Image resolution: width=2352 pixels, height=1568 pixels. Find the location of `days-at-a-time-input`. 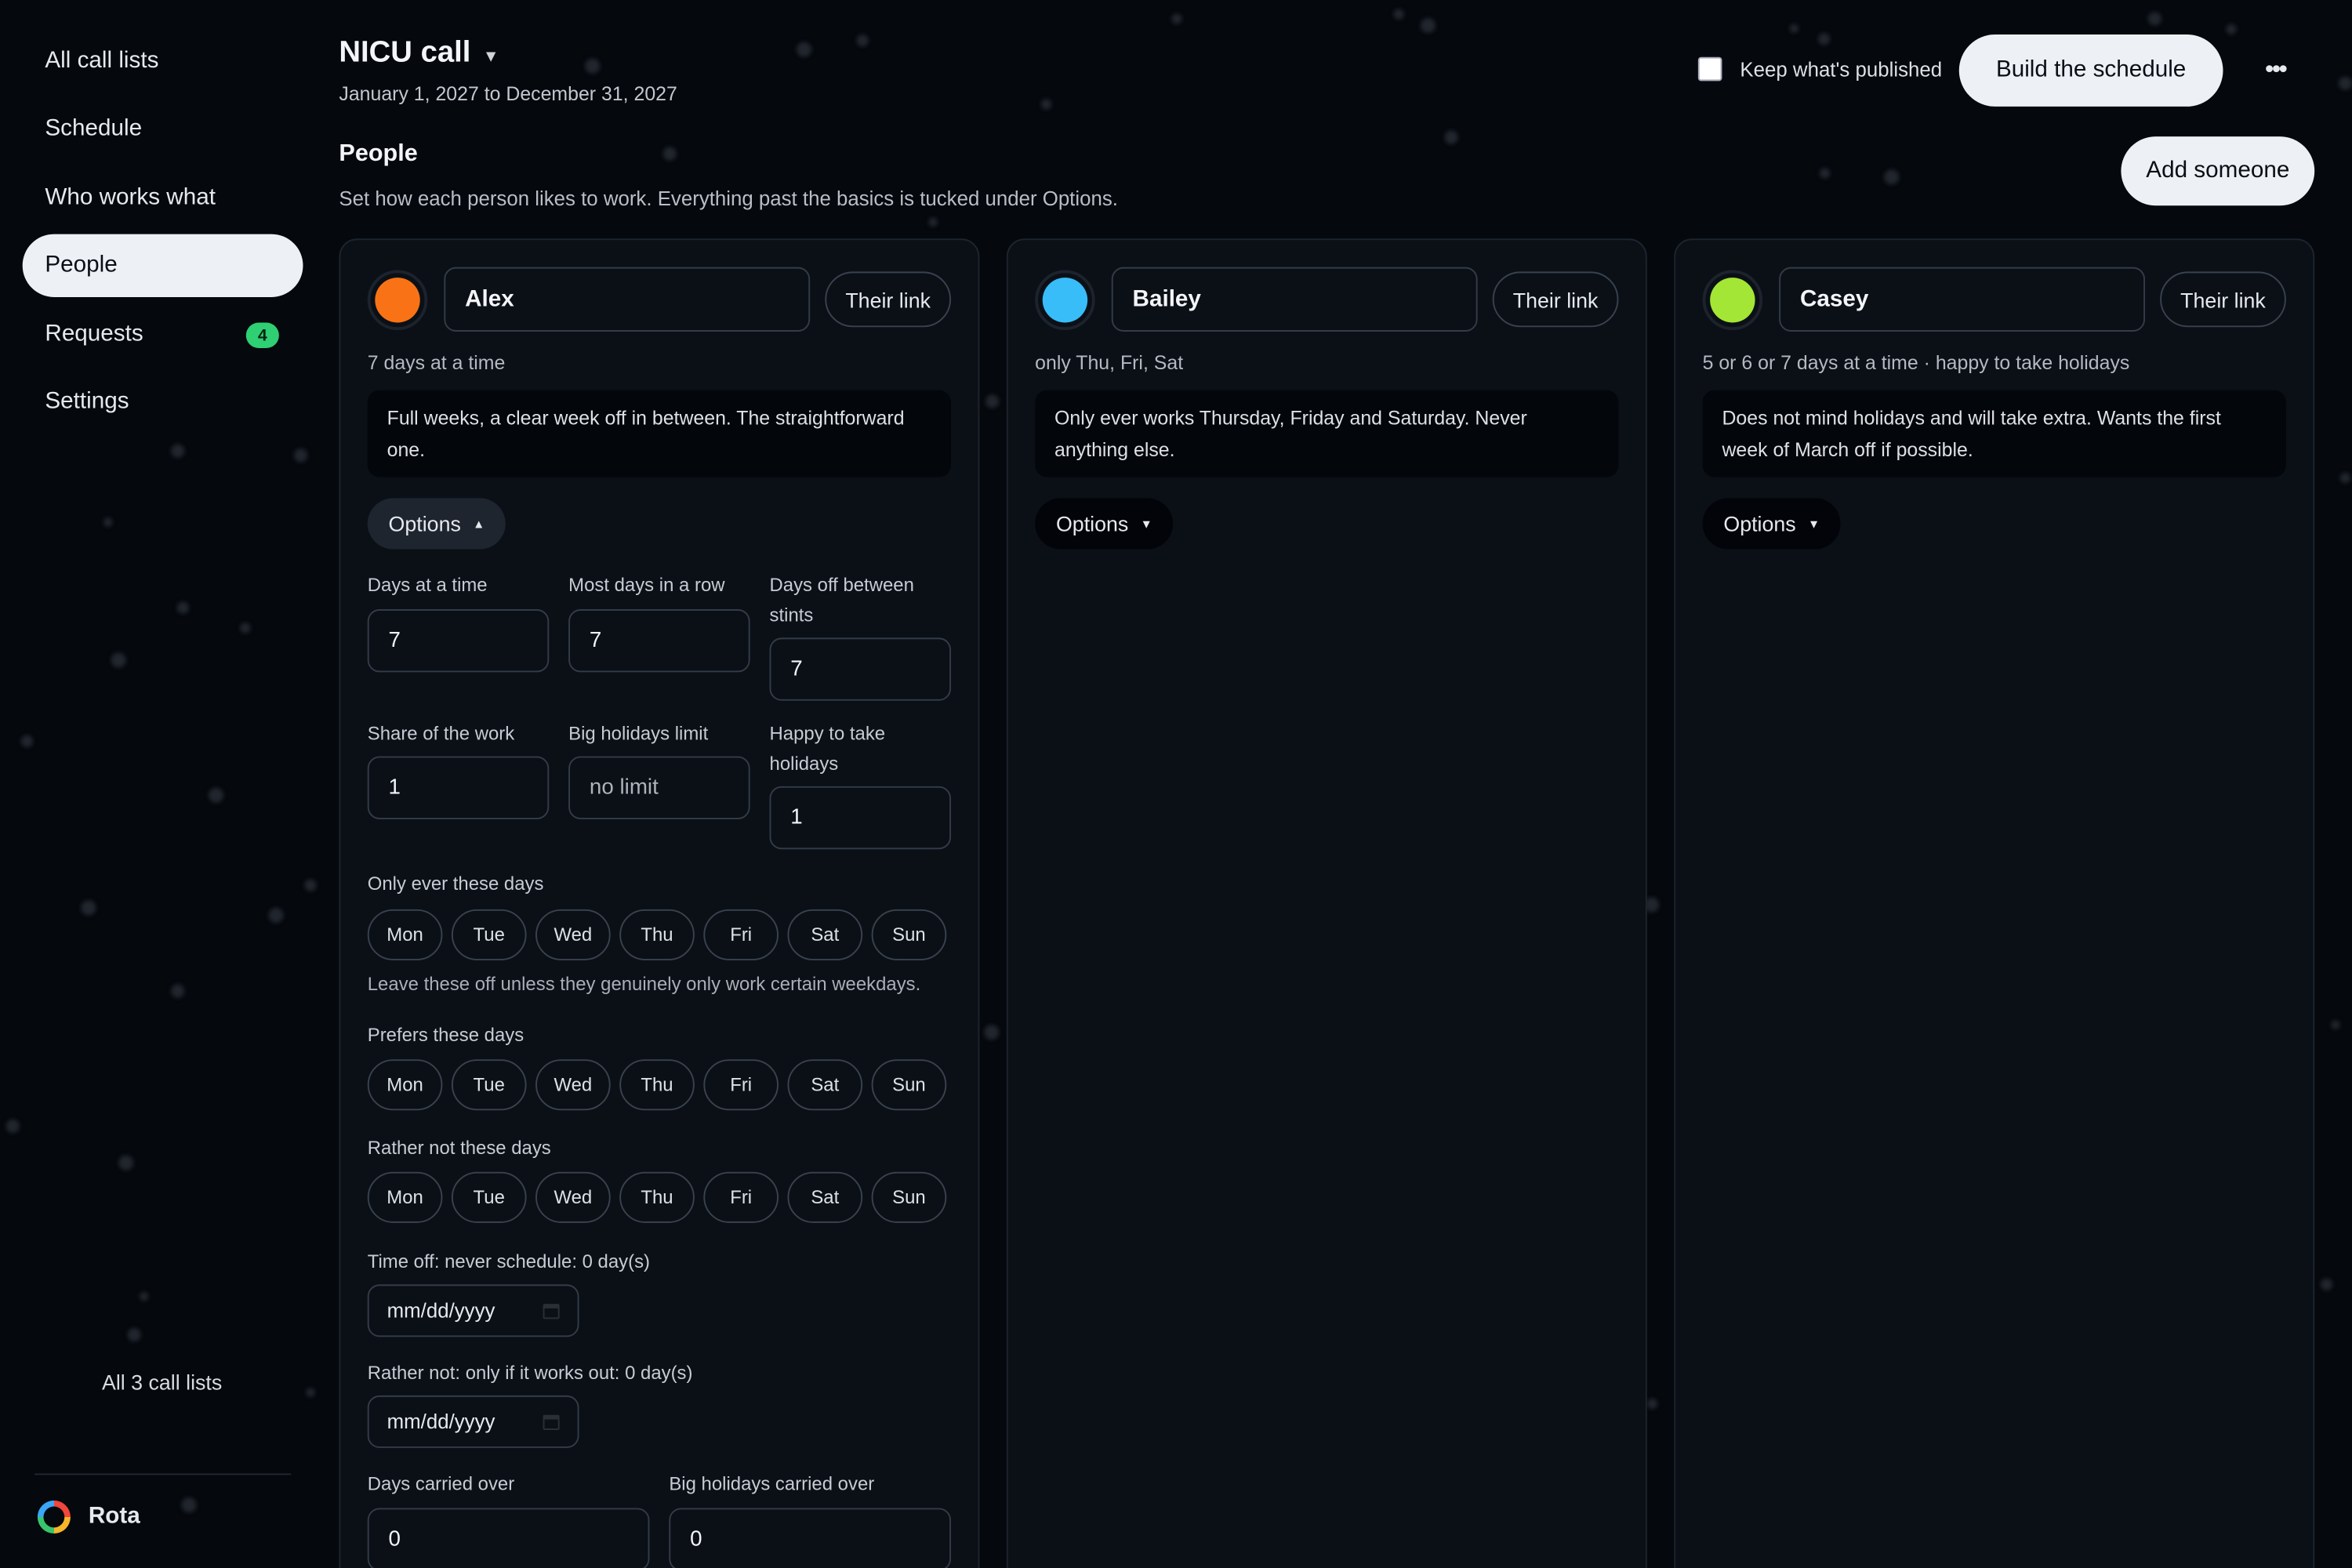

days-at-a-time-input is located at coordinates (458, 641).